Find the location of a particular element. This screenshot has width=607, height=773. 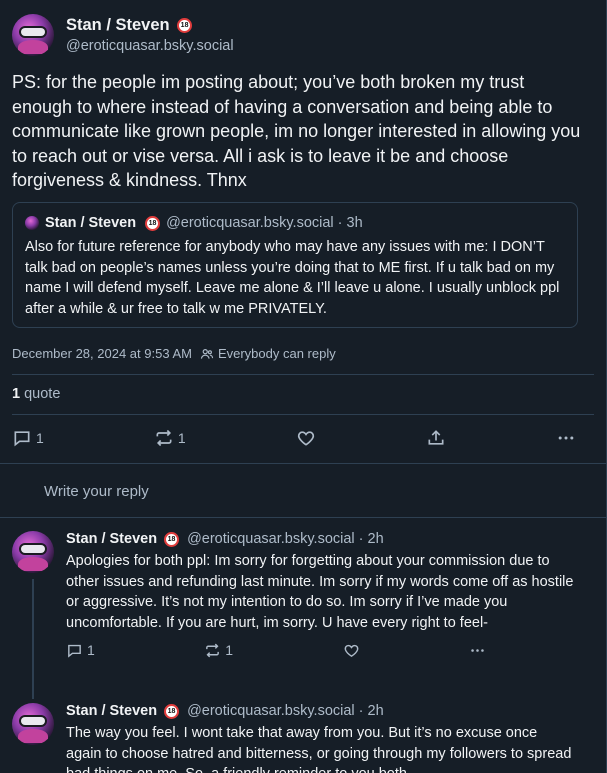

quote-count: 1 quote is located at coordinates (36, 394).